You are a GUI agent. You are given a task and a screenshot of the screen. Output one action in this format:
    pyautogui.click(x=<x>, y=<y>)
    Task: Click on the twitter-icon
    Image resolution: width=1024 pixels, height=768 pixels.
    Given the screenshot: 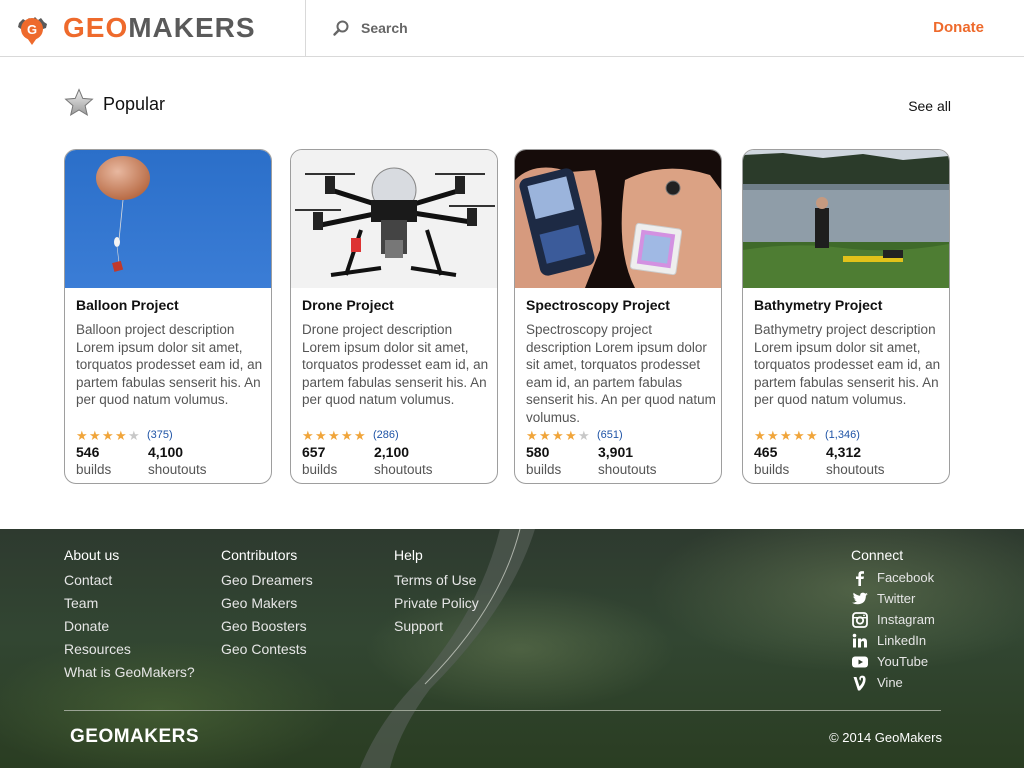 What is the action you would take?
    pyautogui.click(x=860, y=598)
    